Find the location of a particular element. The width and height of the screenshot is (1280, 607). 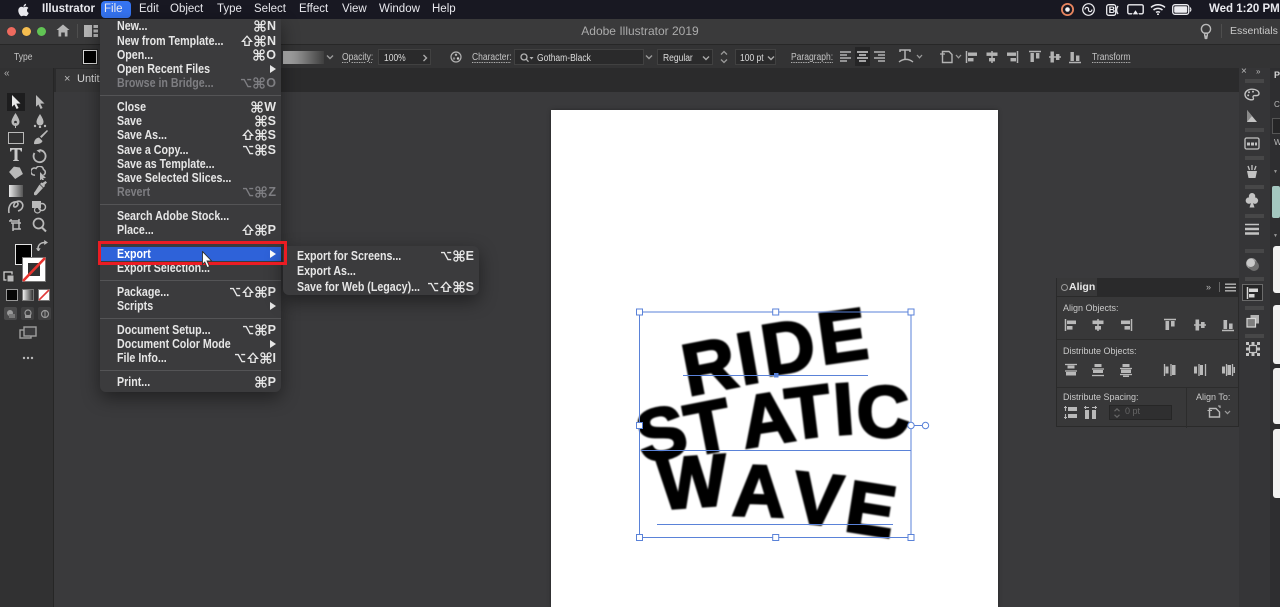

svg-text: W is located at coordinates (692, 483).